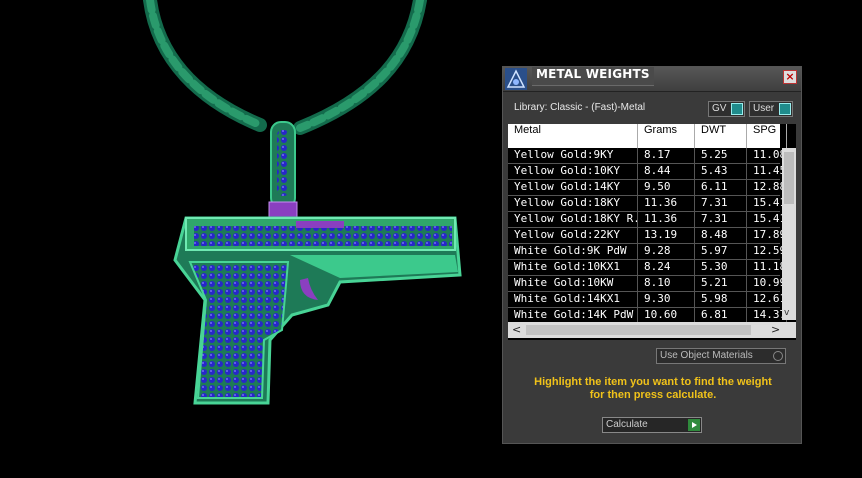 This screenshot has width=862, height=478. I want to click on table-row: Yellow Gold:14KY 9.50 6.11 12.88, so click(647, 188).